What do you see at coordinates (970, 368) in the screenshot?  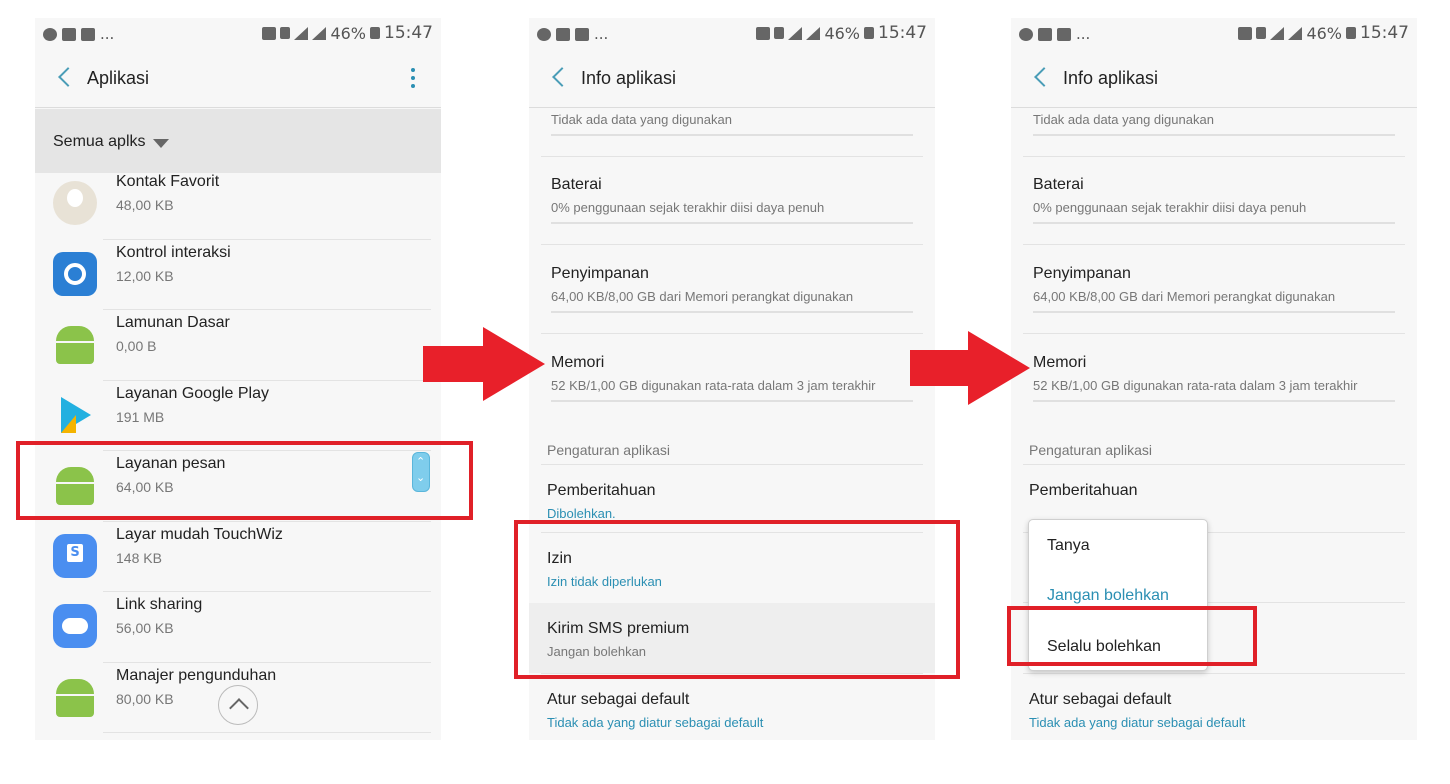 I see `arrow-right-icon` at bounding box center [970, 368].